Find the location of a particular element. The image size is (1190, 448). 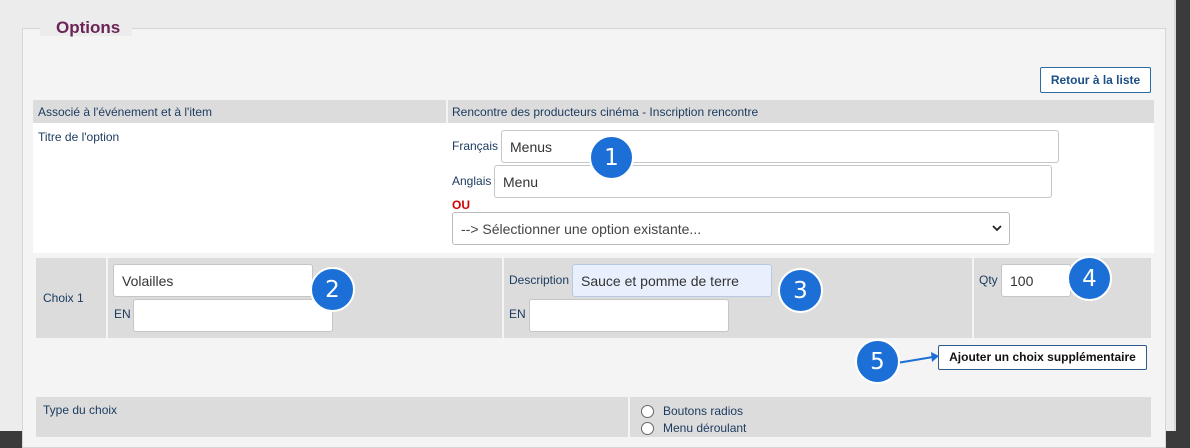

description-en-label: EN is located at coordinates (517, 314).